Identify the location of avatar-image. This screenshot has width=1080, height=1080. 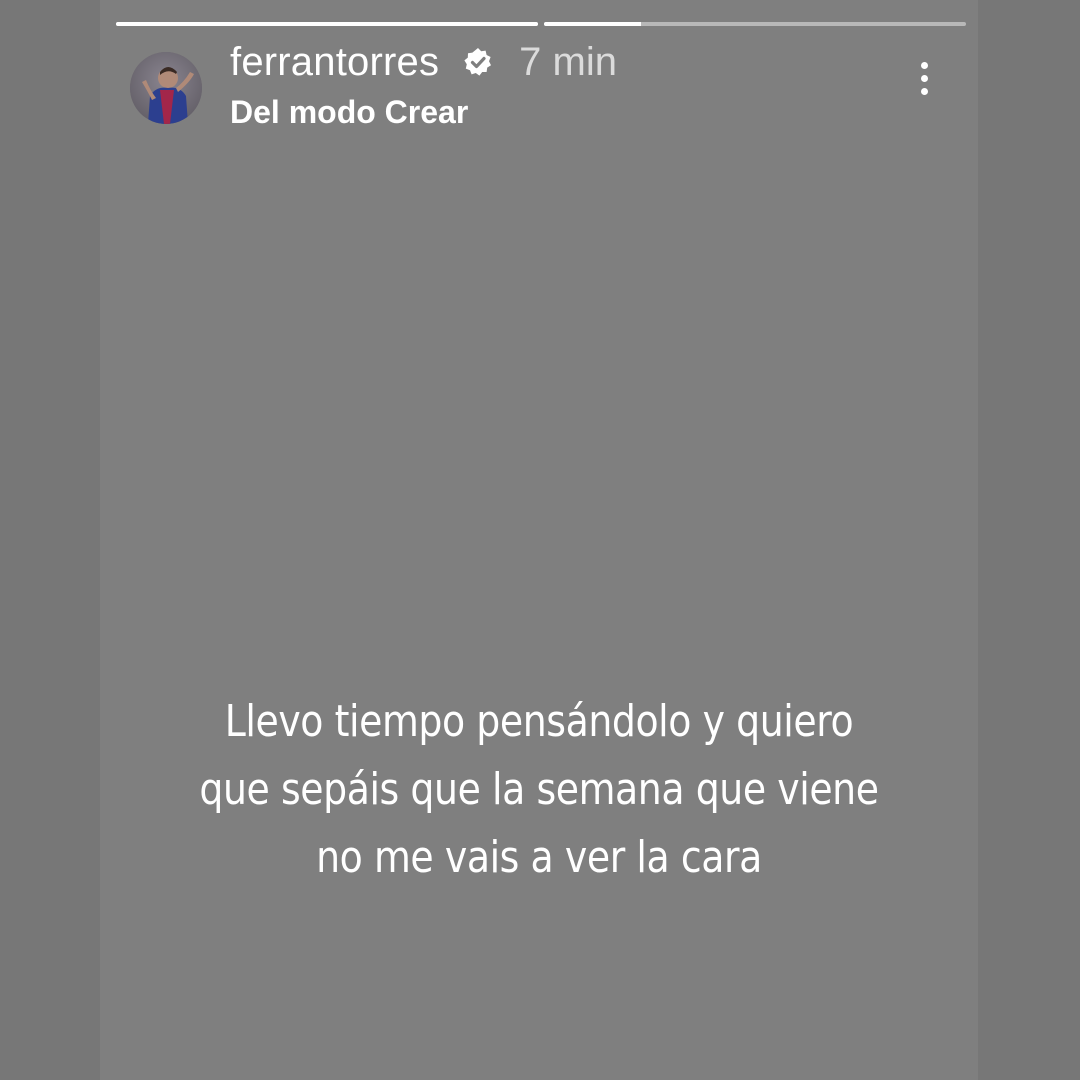
(166, 88).